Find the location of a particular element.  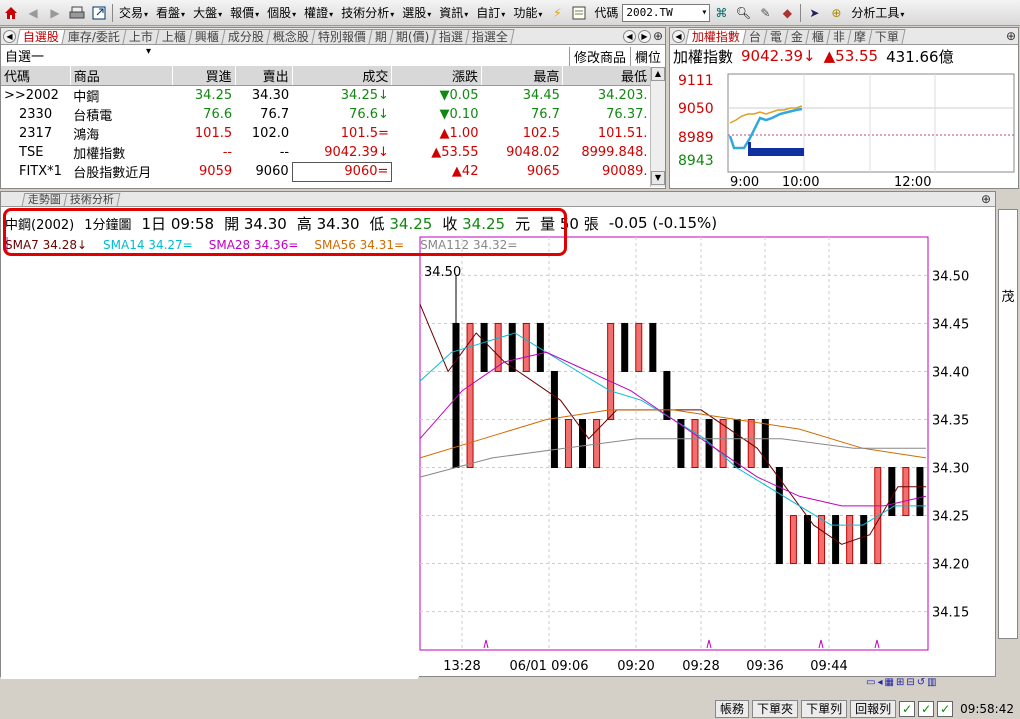

cell-ask: 34.30 is located at coordinates (270, 95).